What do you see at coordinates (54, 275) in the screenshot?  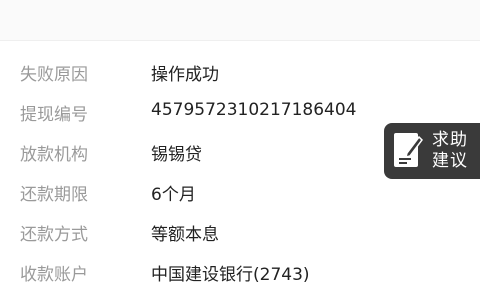 I see `receiving-account-label: 收款账户` at bounding box center [54, 275].